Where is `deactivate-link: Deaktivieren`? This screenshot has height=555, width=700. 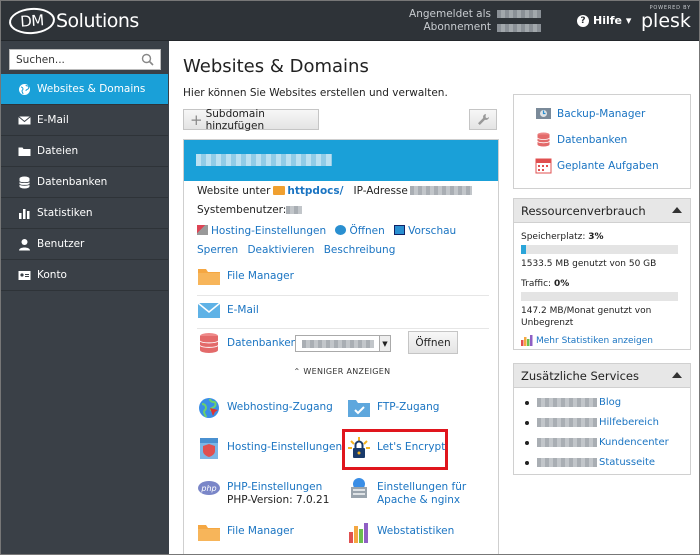
deactivate-link: Deaktivieren is located at coordinates (280, 250).